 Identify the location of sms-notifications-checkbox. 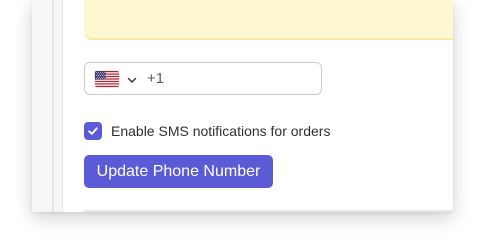
(93, 131).